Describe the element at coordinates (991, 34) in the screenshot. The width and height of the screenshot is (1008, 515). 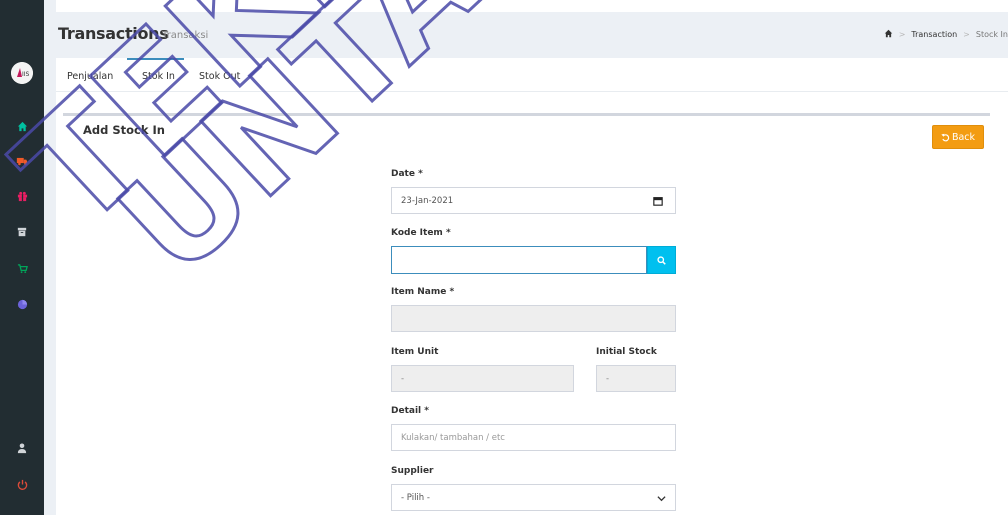
I see `breadcrumb-item-stock-in: Stock In` at that location.